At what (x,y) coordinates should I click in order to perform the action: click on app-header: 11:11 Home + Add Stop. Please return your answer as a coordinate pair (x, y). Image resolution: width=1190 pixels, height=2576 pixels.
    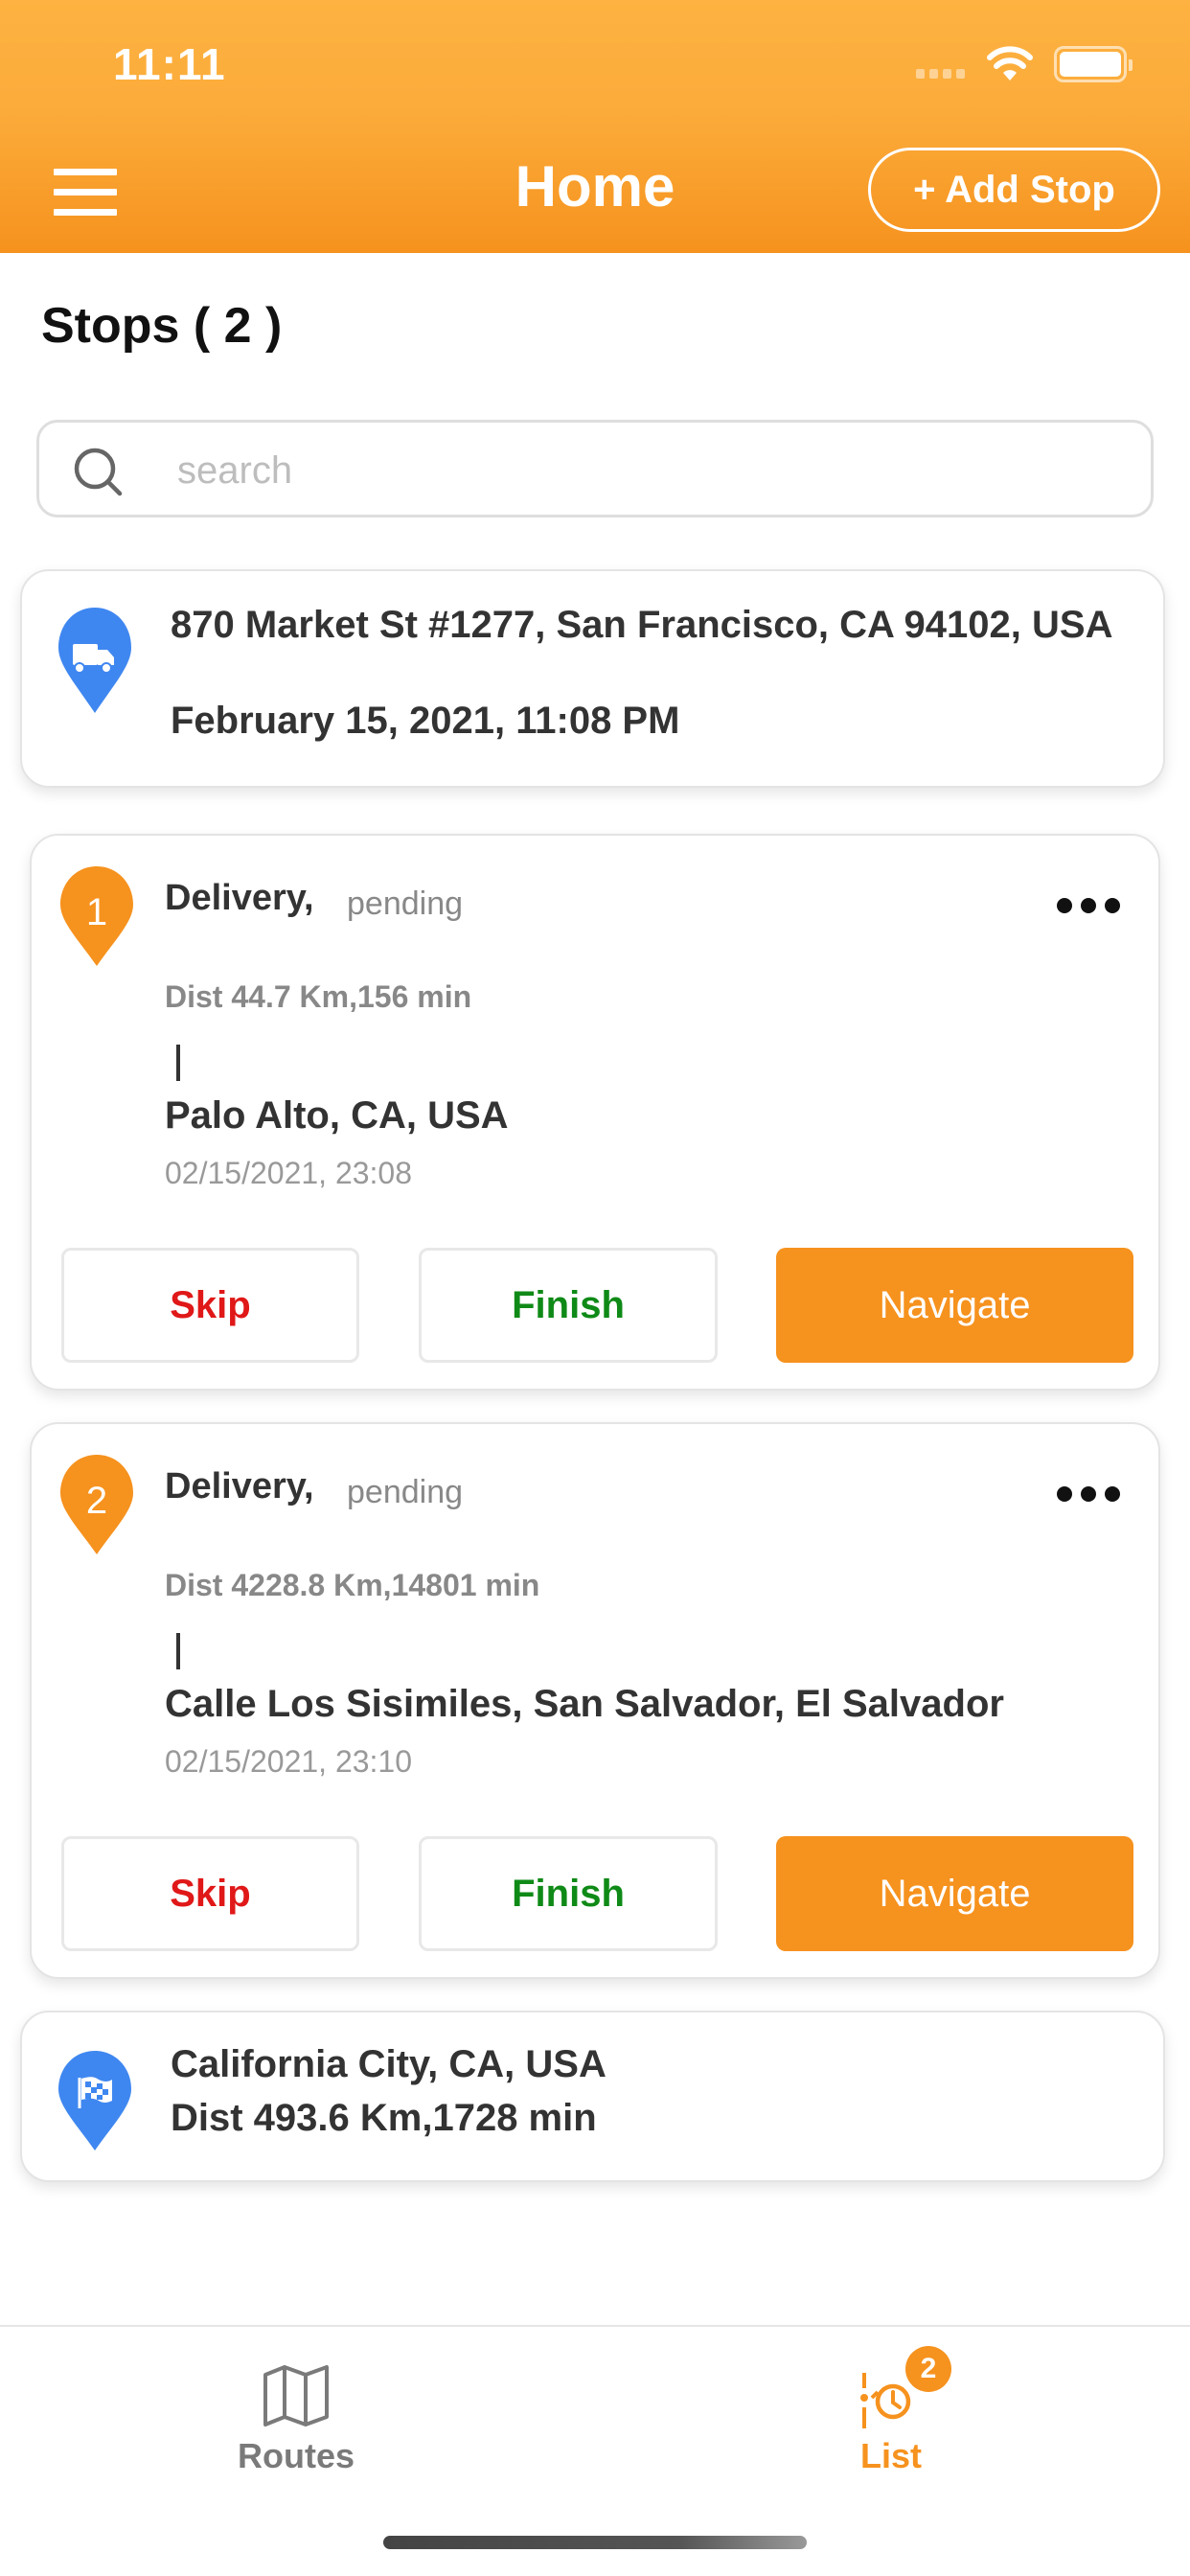
    Looking at the image, I should click on (595, 126).